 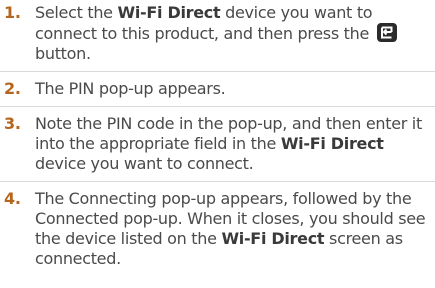 I want to click on step-text: The PIN pop-up appears., so click(x=130, y=88).